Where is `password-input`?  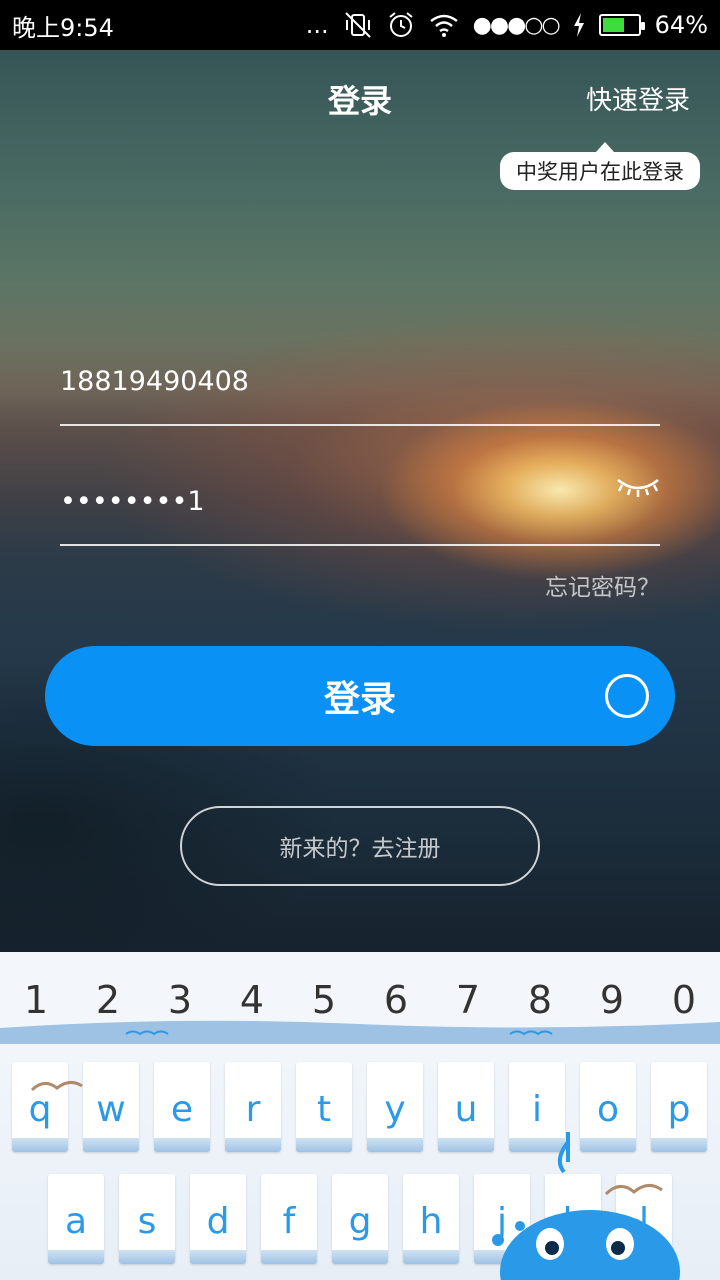 password-input is located at coordinates (320, 501).